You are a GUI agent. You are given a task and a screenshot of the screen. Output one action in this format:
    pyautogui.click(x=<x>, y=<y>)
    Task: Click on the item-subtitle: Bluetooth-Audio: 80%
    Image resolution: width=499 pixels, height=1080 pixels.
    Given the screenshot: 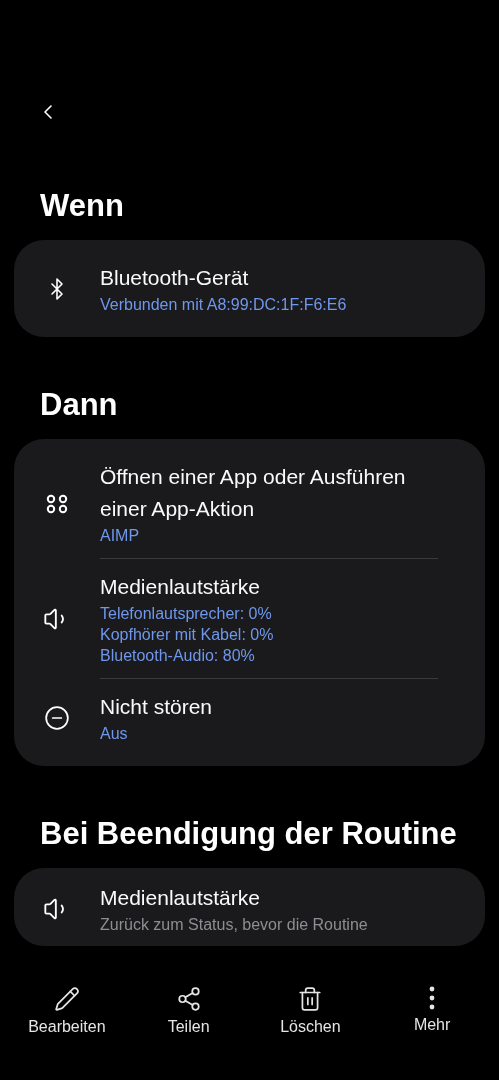 What is the action you would take?
    pyautogui.click(x=178, y=656)
    